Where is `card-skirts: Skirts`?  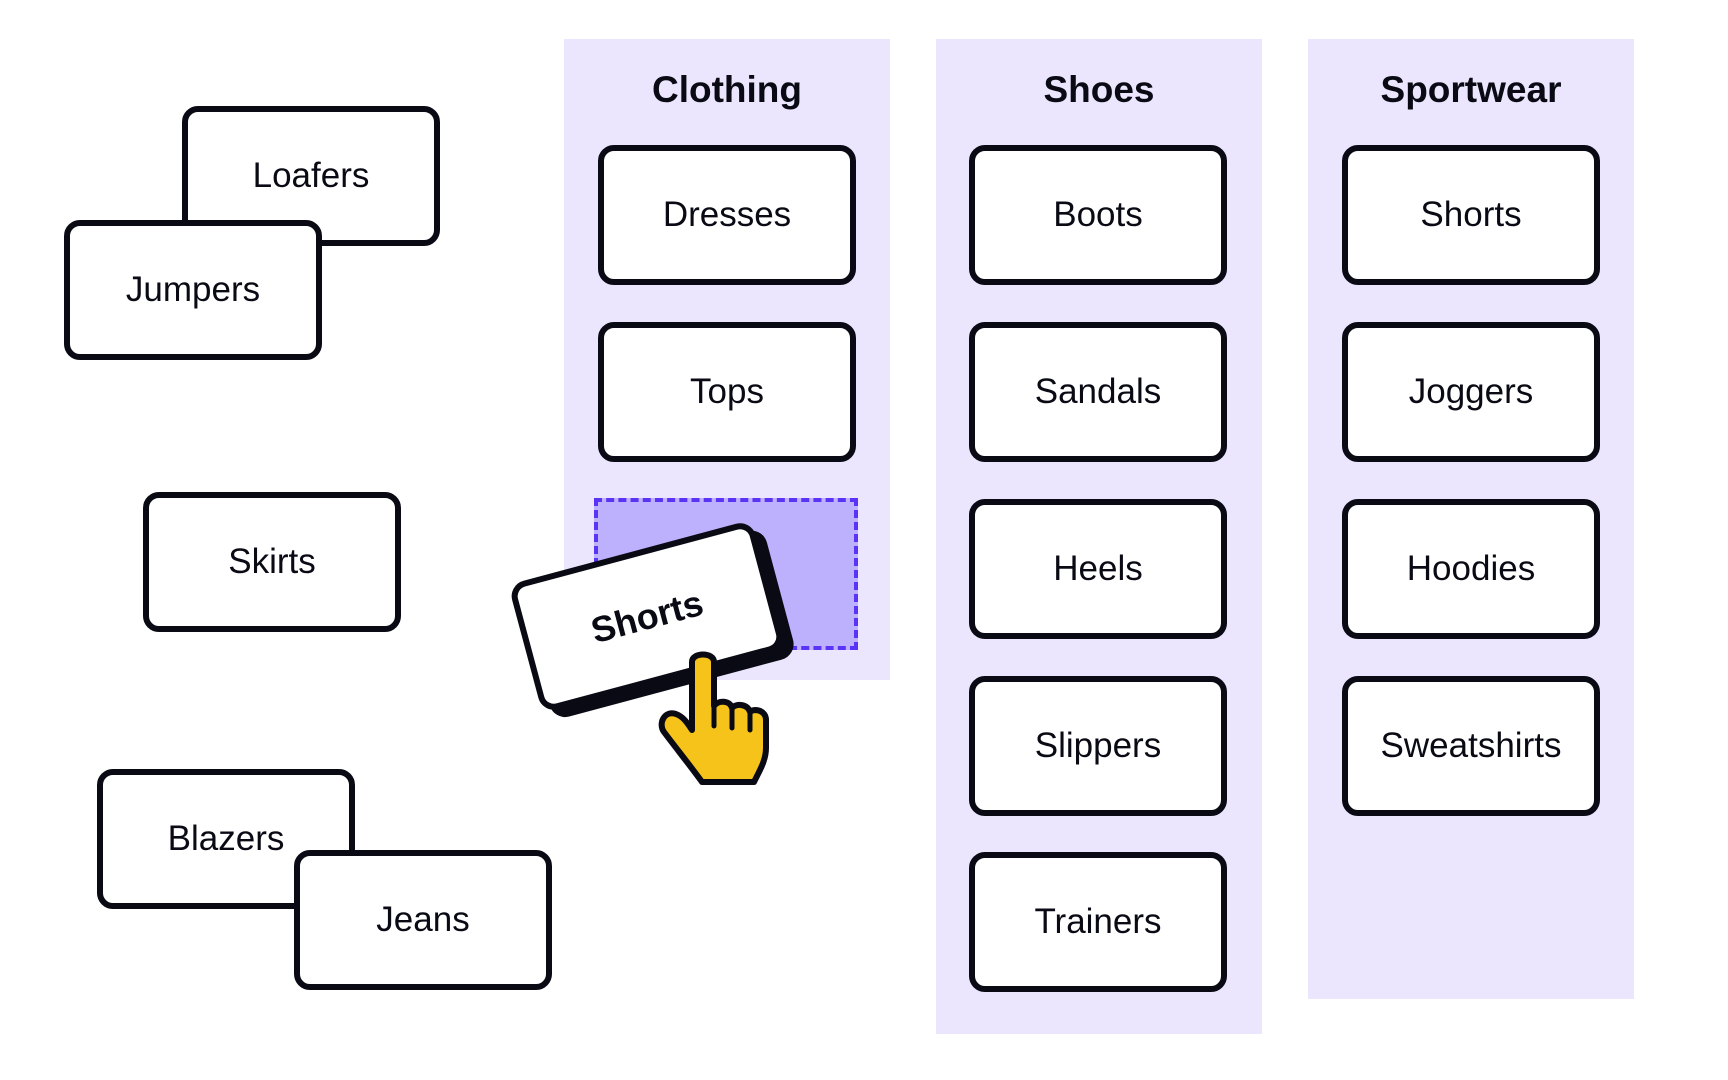 card-skirts: Skirts is located at coordinates (272, 562).